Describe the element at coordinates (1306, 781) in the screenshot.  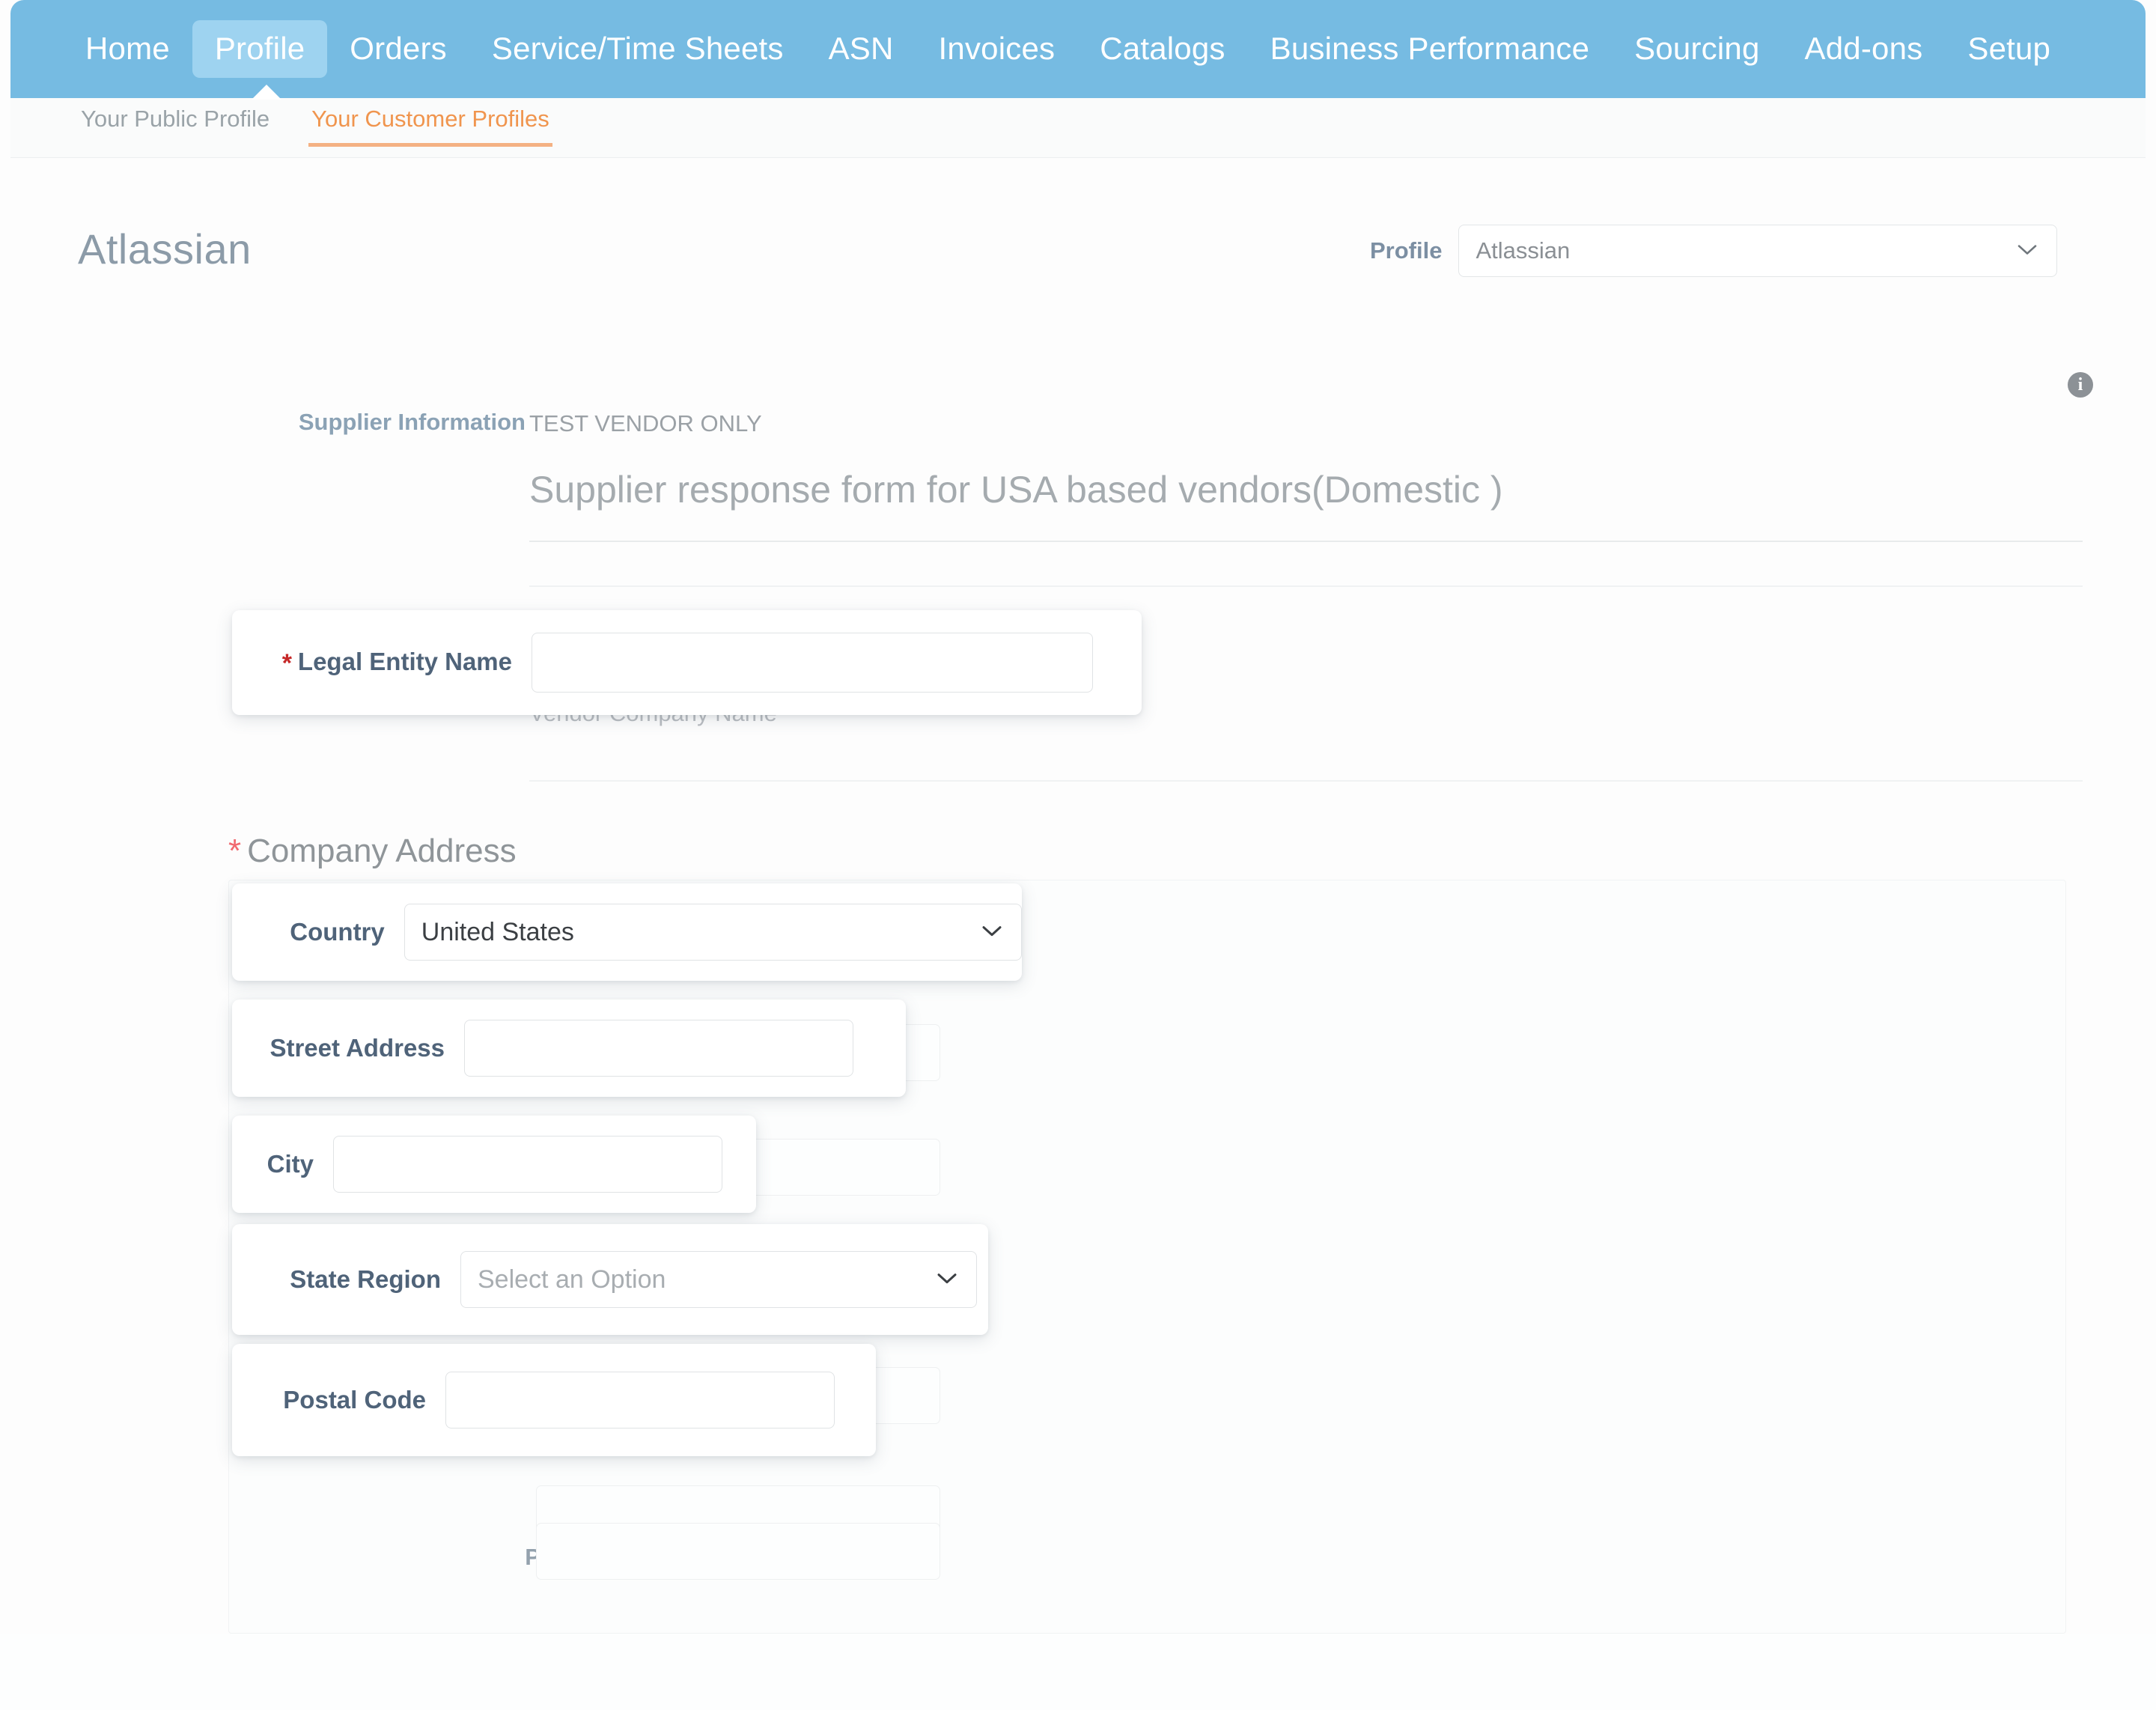
I see `divider-form-section-bottom` at that location.